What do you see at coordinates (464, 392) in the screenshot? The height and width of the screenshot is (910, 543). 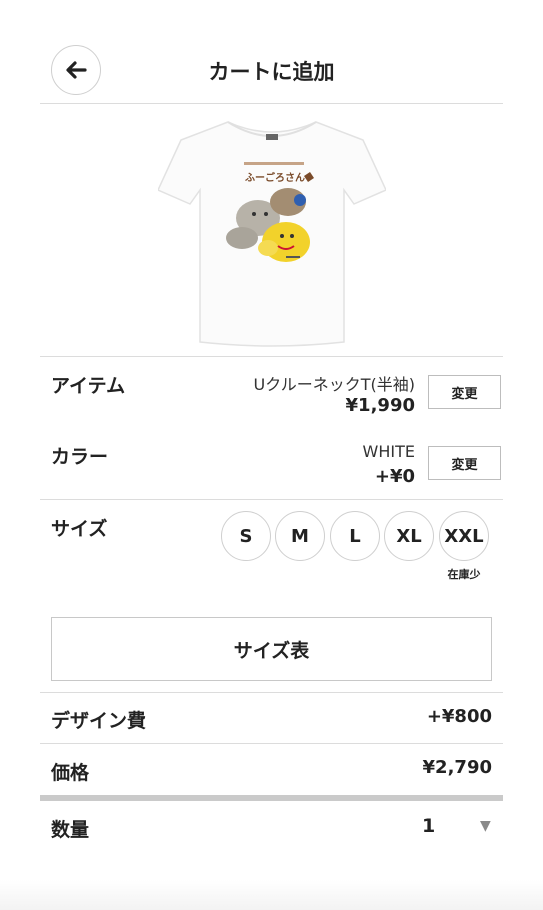 I see `item-change-button: 変更` at bounding box center [464, 392].